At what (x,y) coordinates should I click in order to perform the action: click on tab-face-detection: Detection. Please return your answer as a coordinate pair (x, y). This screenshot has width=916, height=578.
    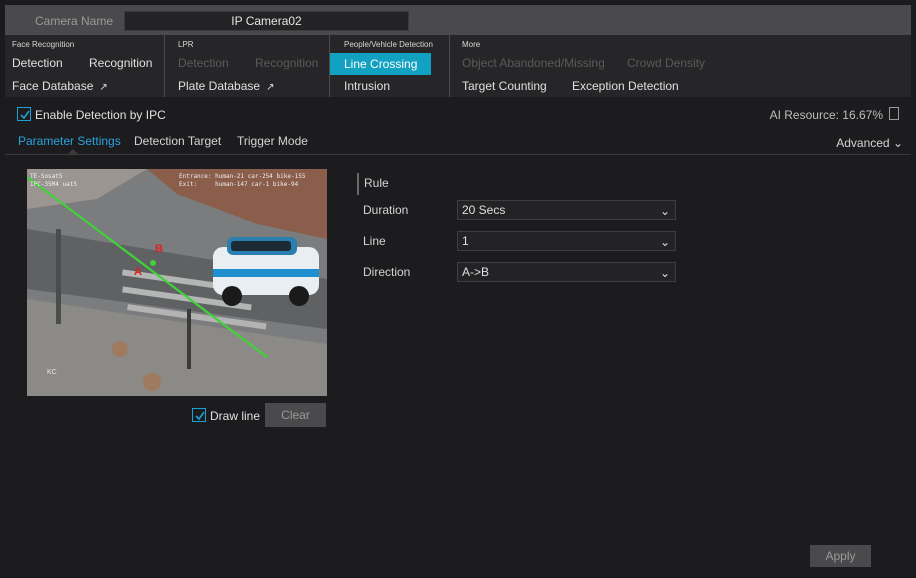
    Looking at the image, I should click on (37, 63).